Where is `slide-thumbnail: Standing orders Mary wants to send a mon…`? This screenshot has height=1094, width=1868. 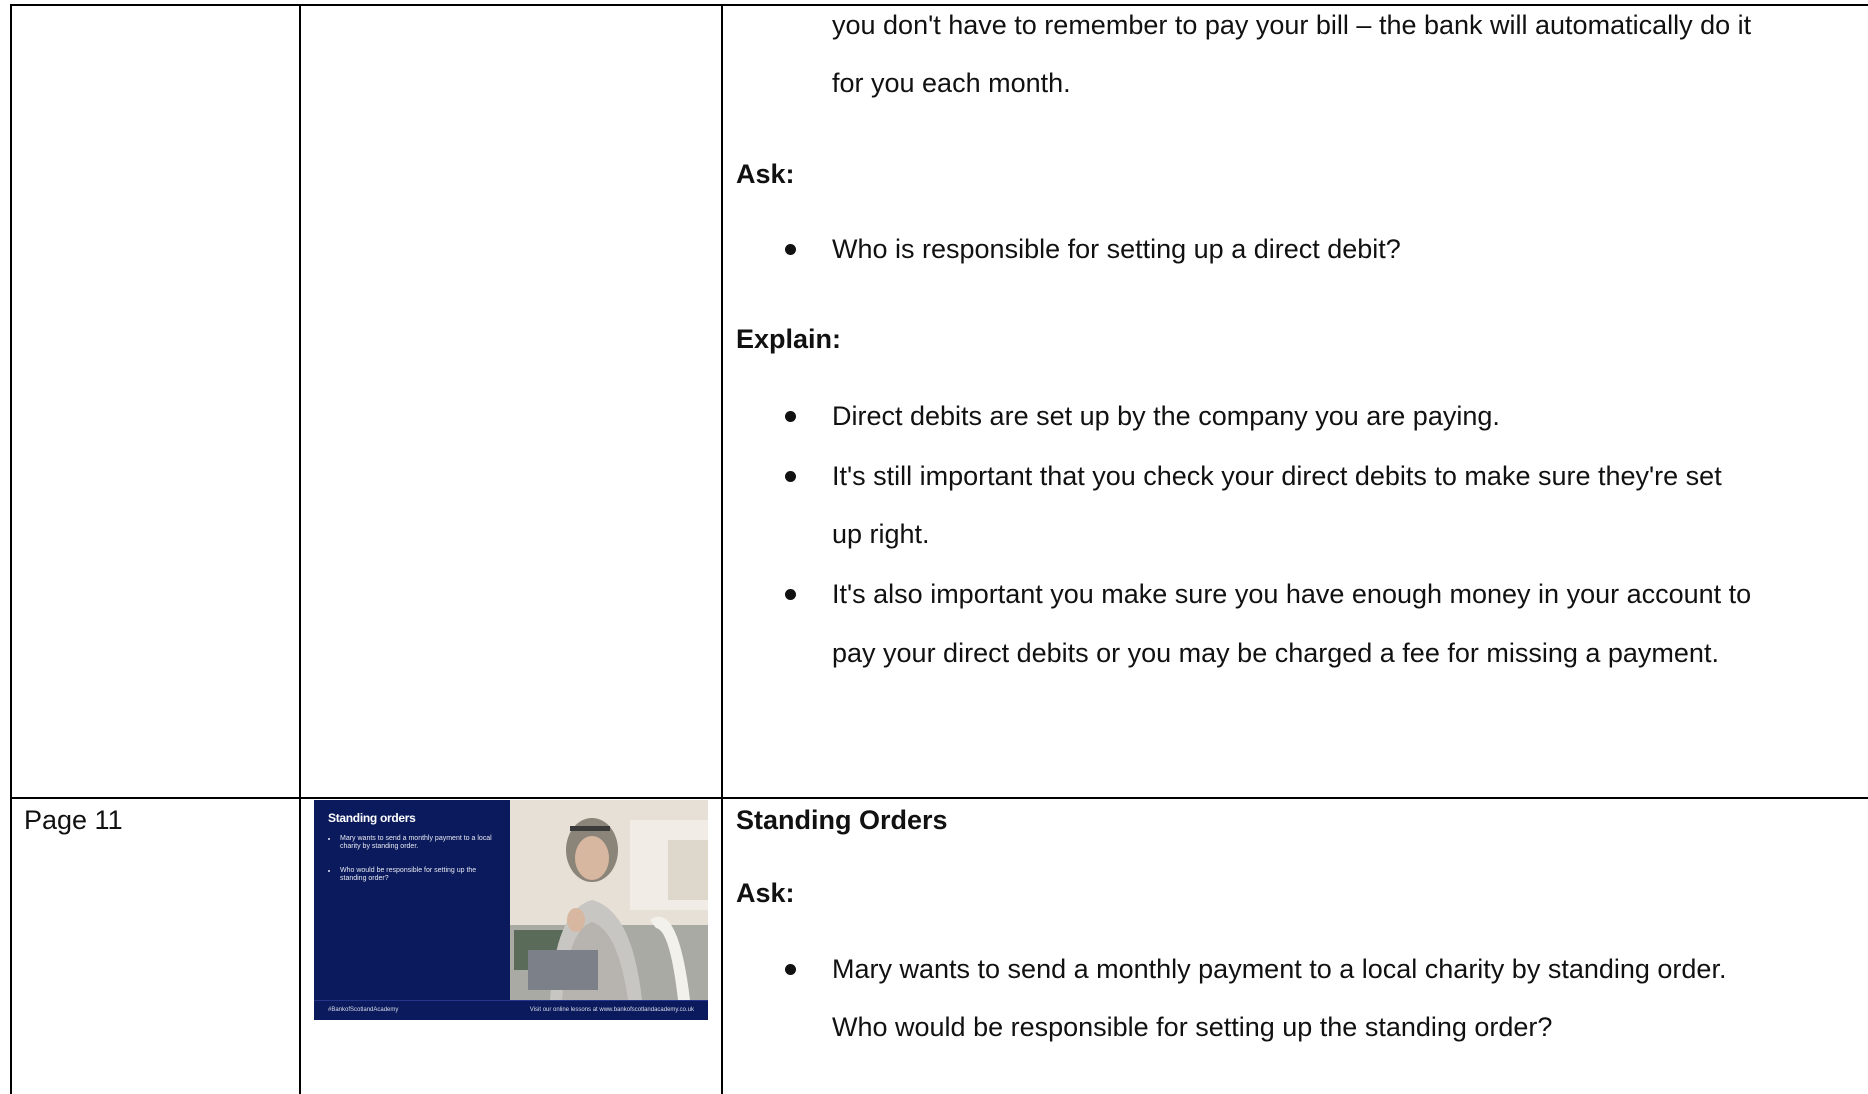
slide-thumbnail: Standing orders Mary wants to send a mon… is located at coordinates (511, 910).